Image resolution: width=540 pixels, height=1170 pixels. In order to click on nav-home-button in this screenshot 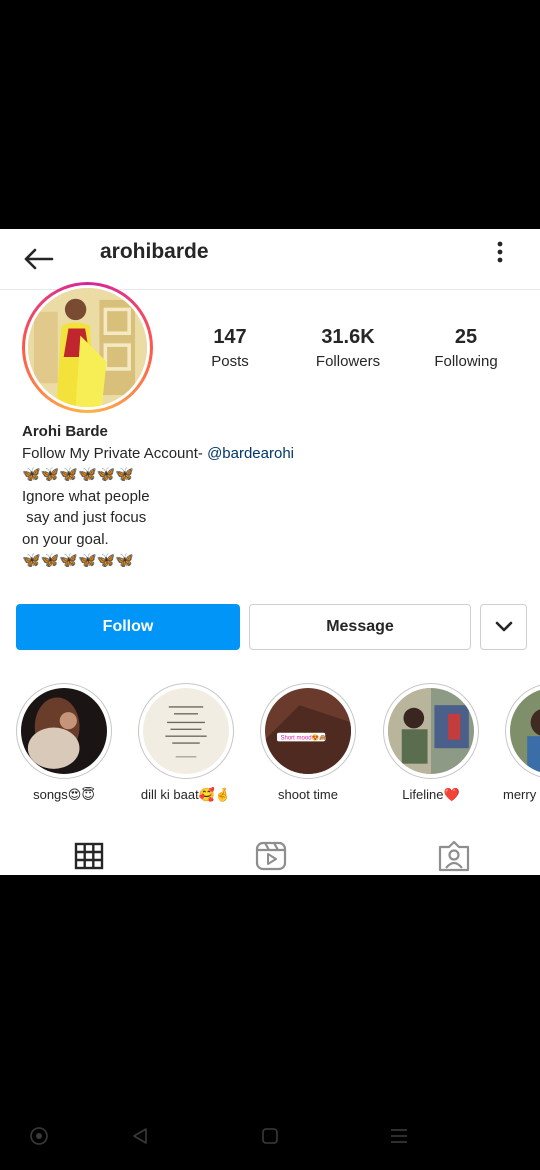, I will do `click(270, 1136)`.